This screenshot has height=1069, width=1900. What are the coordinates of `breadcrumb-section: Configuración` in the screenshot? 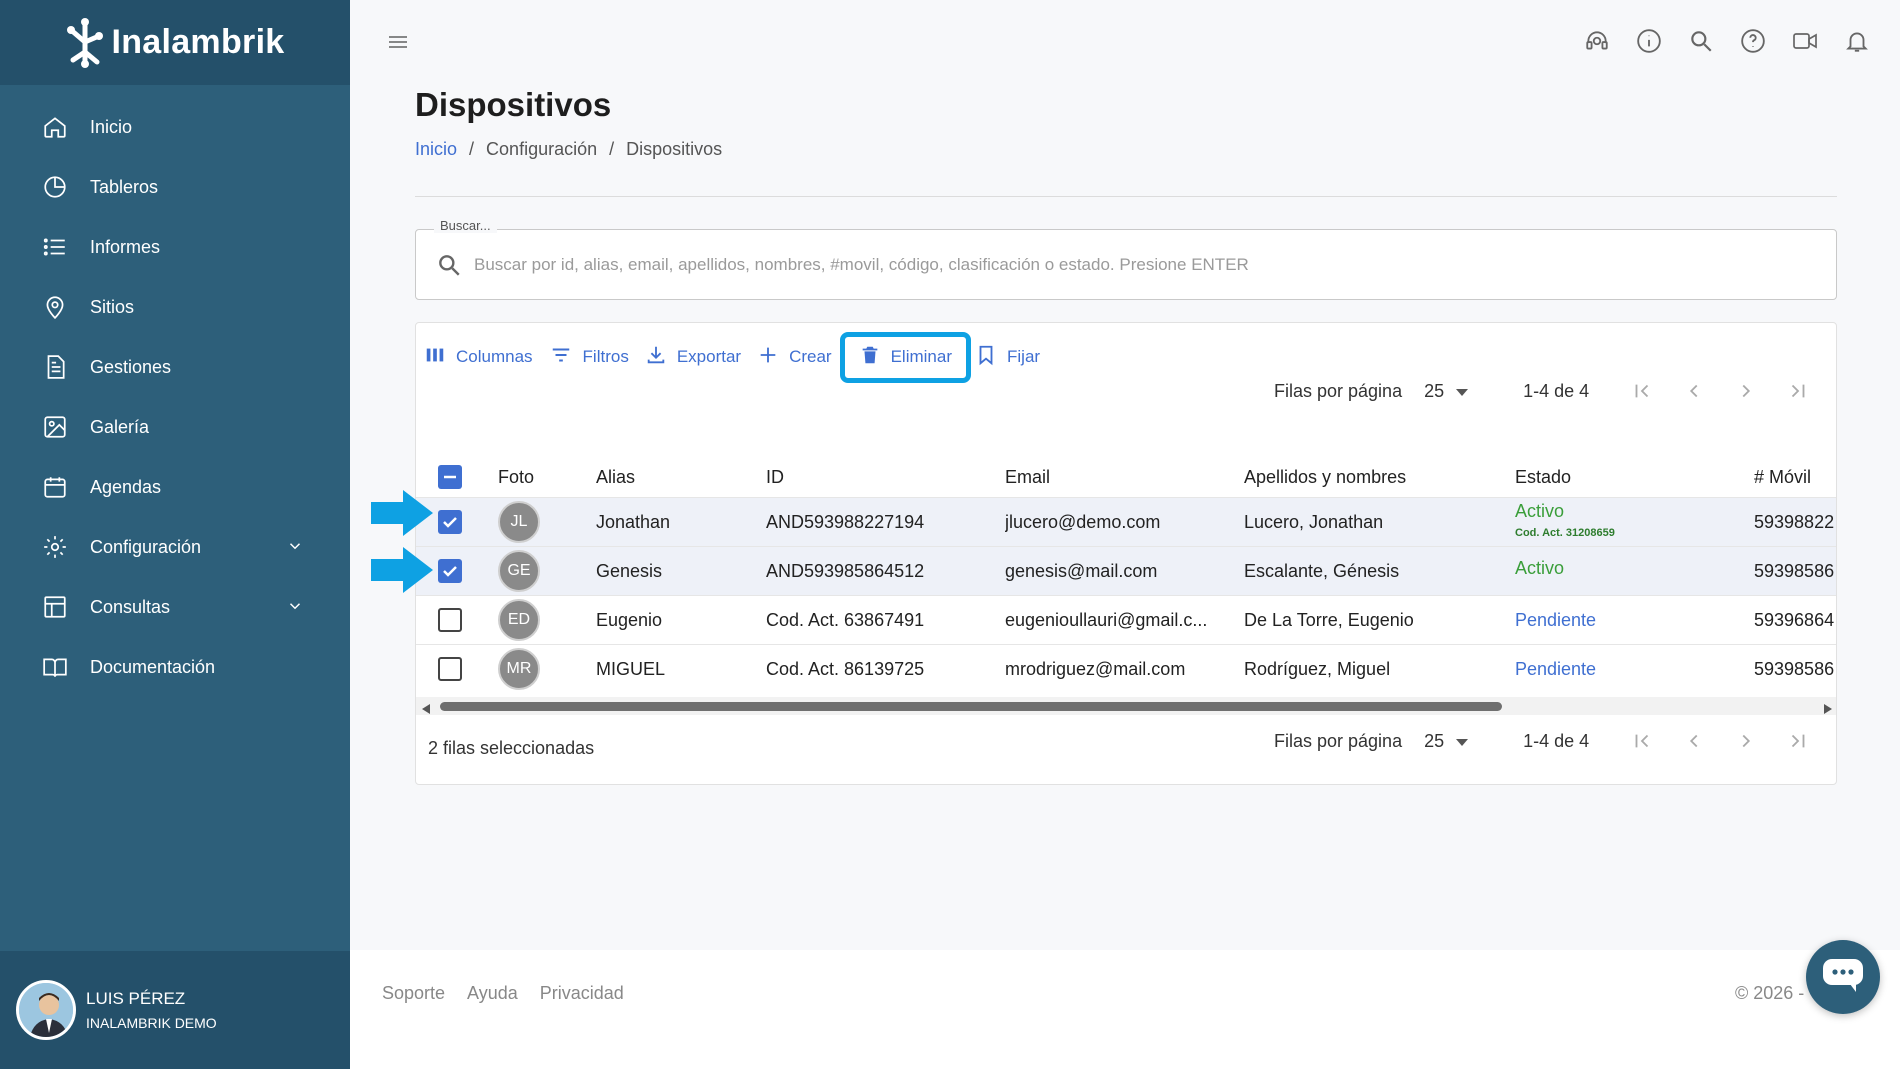 It's located at (542, 149).